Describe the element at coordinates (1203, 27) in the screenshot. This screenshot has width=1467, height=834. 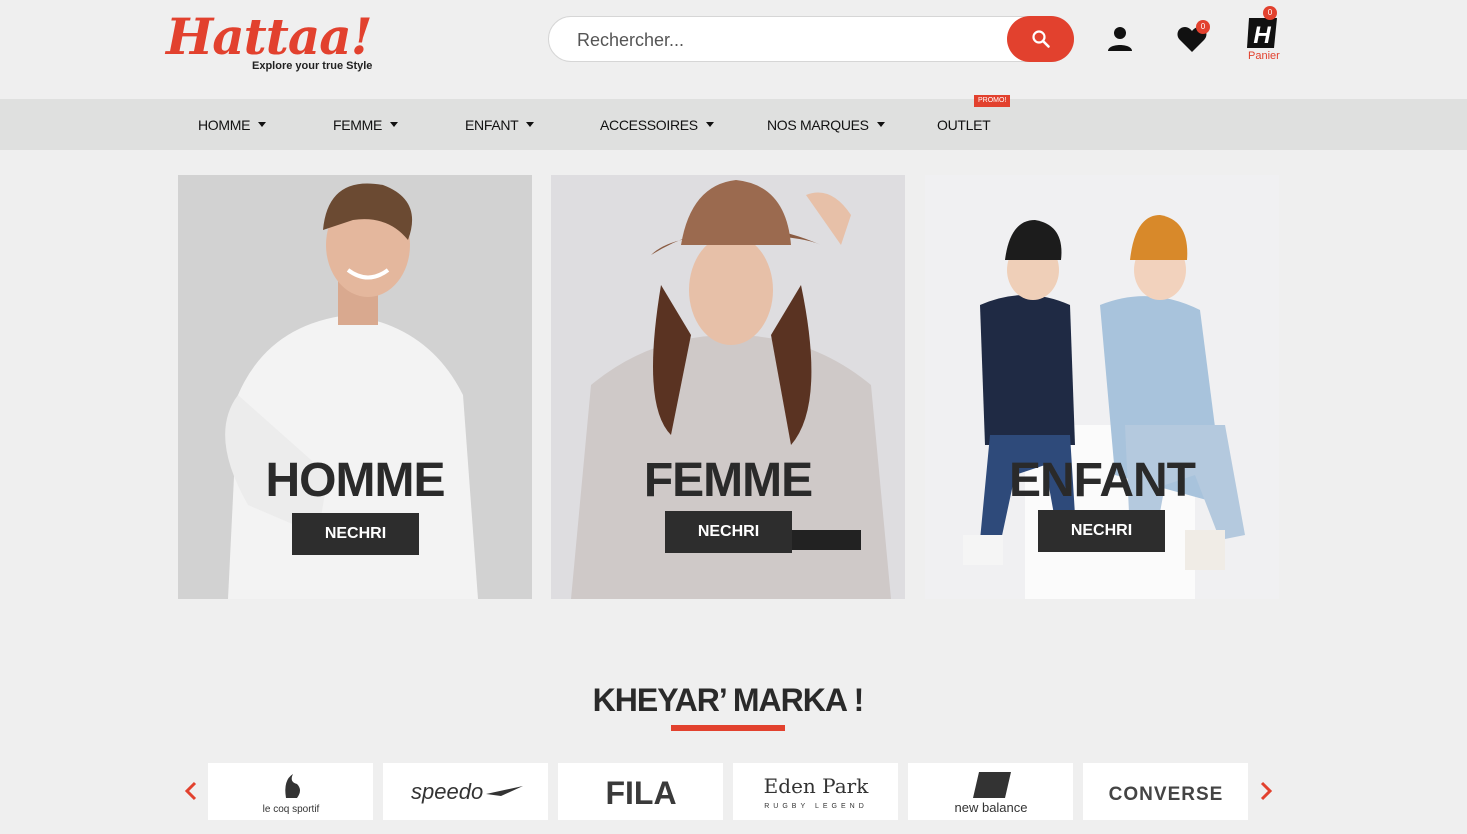
I see `wishlist-count-badge: 0` at that location.